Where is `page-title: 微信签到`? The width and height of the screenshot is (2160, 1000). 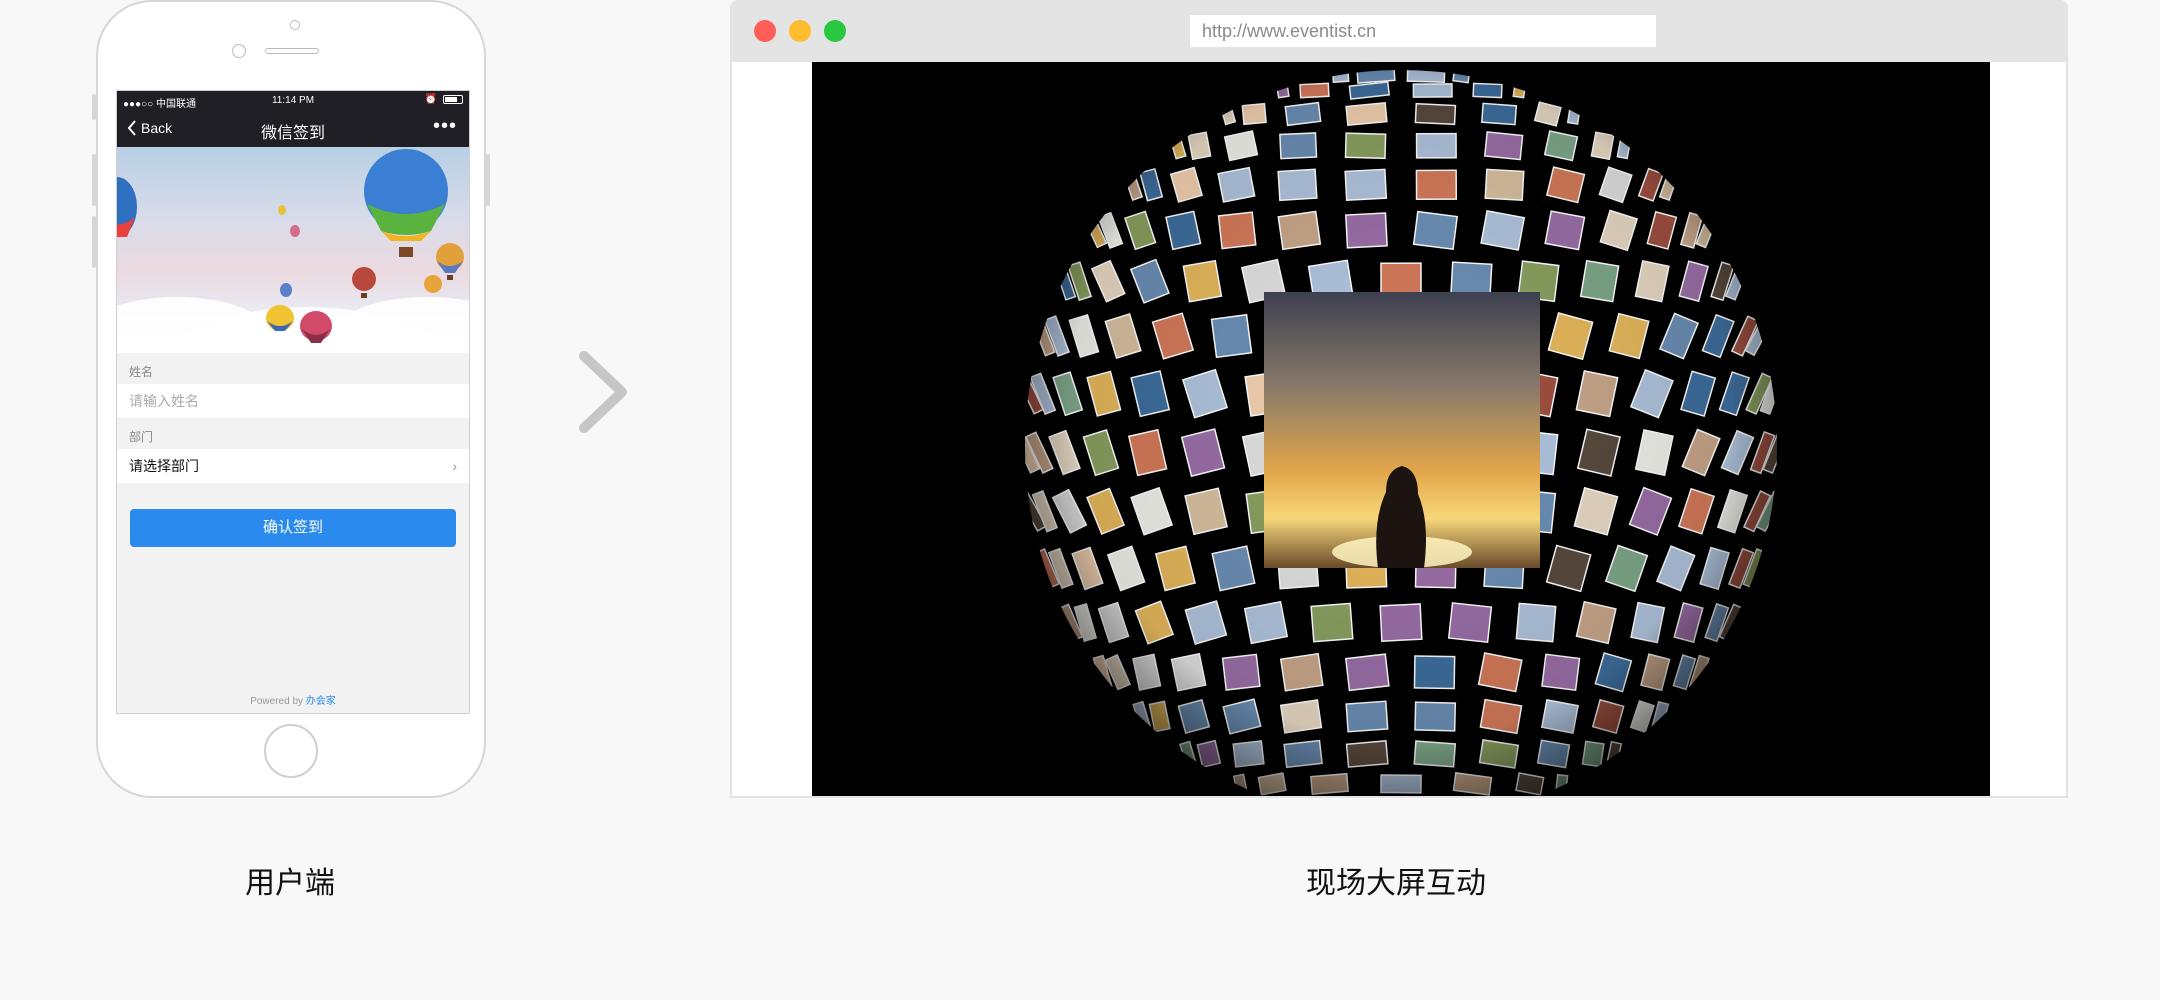
page-title: 微信签到 is located at coordinates (292, 133).